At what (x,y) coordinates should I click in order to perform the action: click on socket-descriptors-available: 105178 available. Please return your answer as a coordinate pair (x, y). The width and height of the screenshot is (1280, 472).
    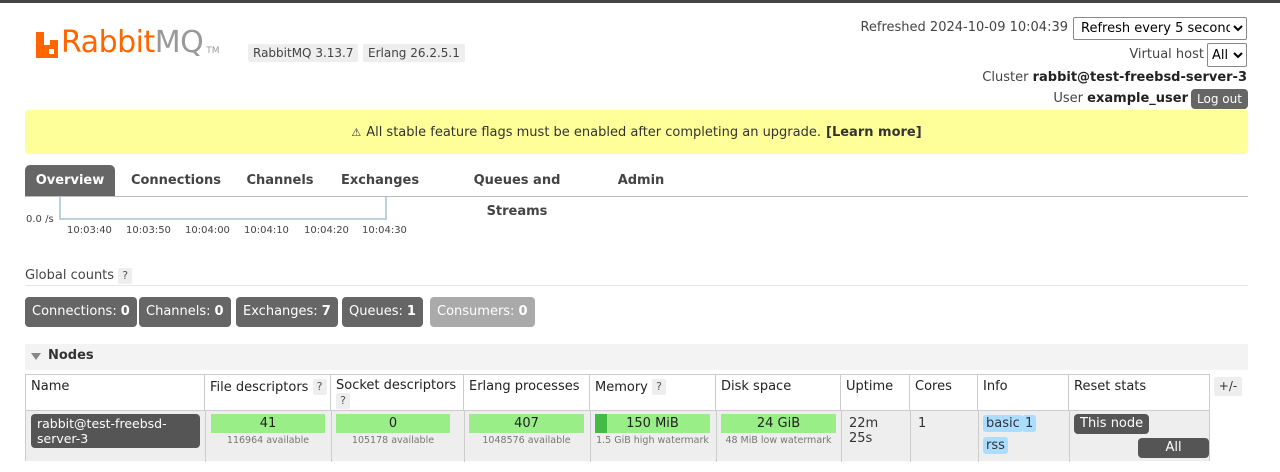
    Looking at the image, I should click on (393, 440).